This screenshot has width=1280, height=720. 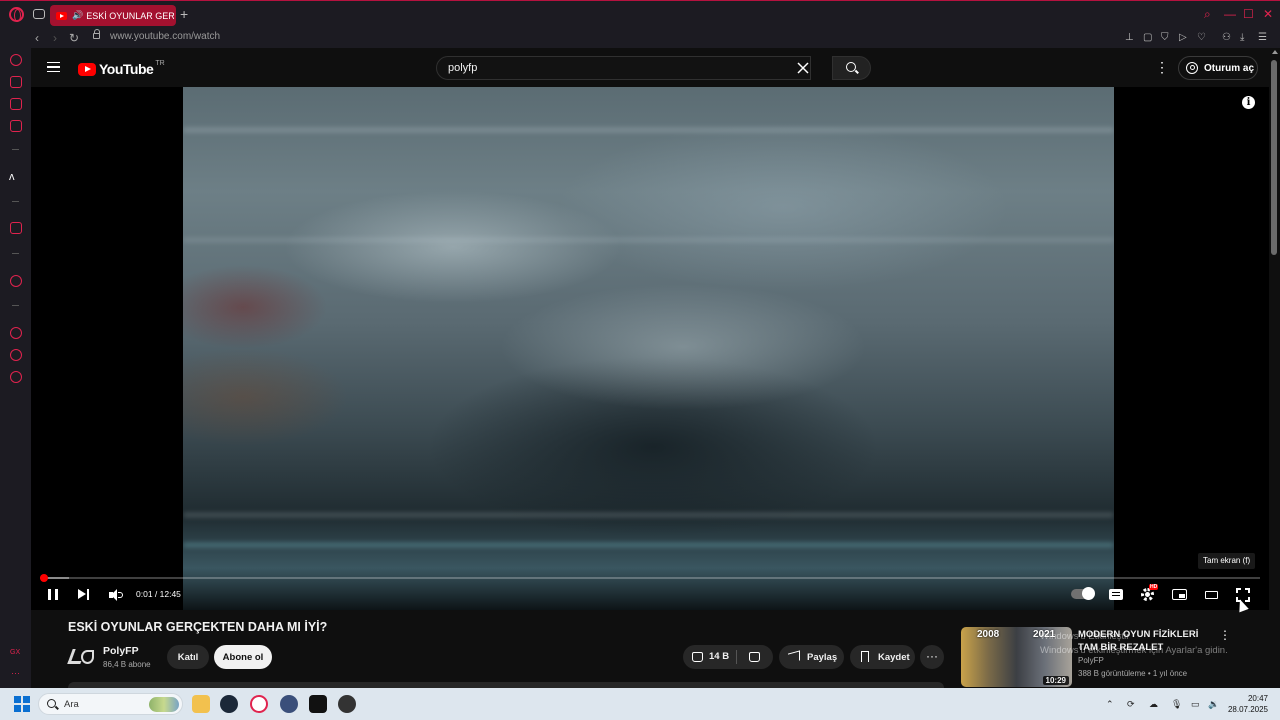 What do you see at coordinates (184, 14) in the screenshot?
I see `new-tab-button: +` at bounding box center [184, 14].